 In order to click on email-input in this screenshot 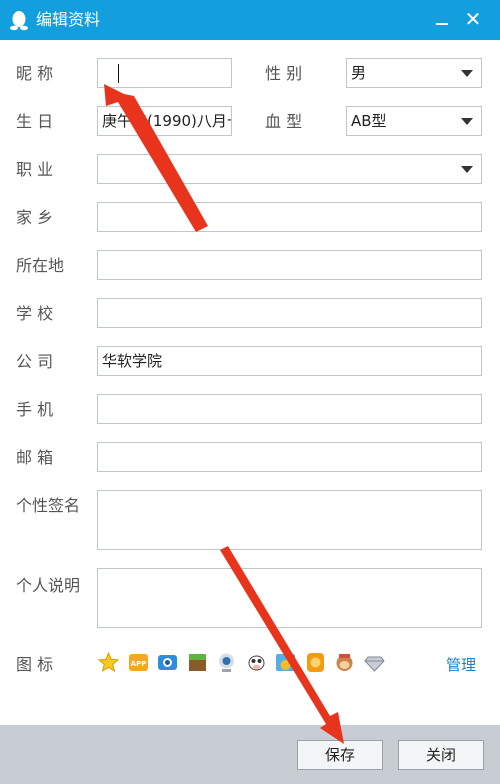, I will do `click(289, 457)`.